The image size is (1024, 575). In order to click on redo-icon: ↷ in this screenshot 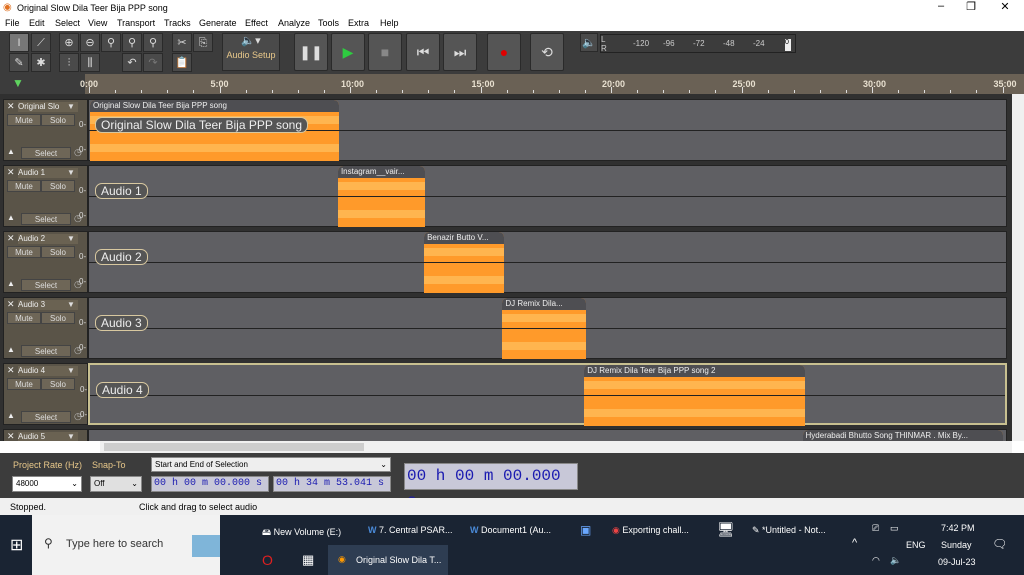, I will do `click(153, 62)`.